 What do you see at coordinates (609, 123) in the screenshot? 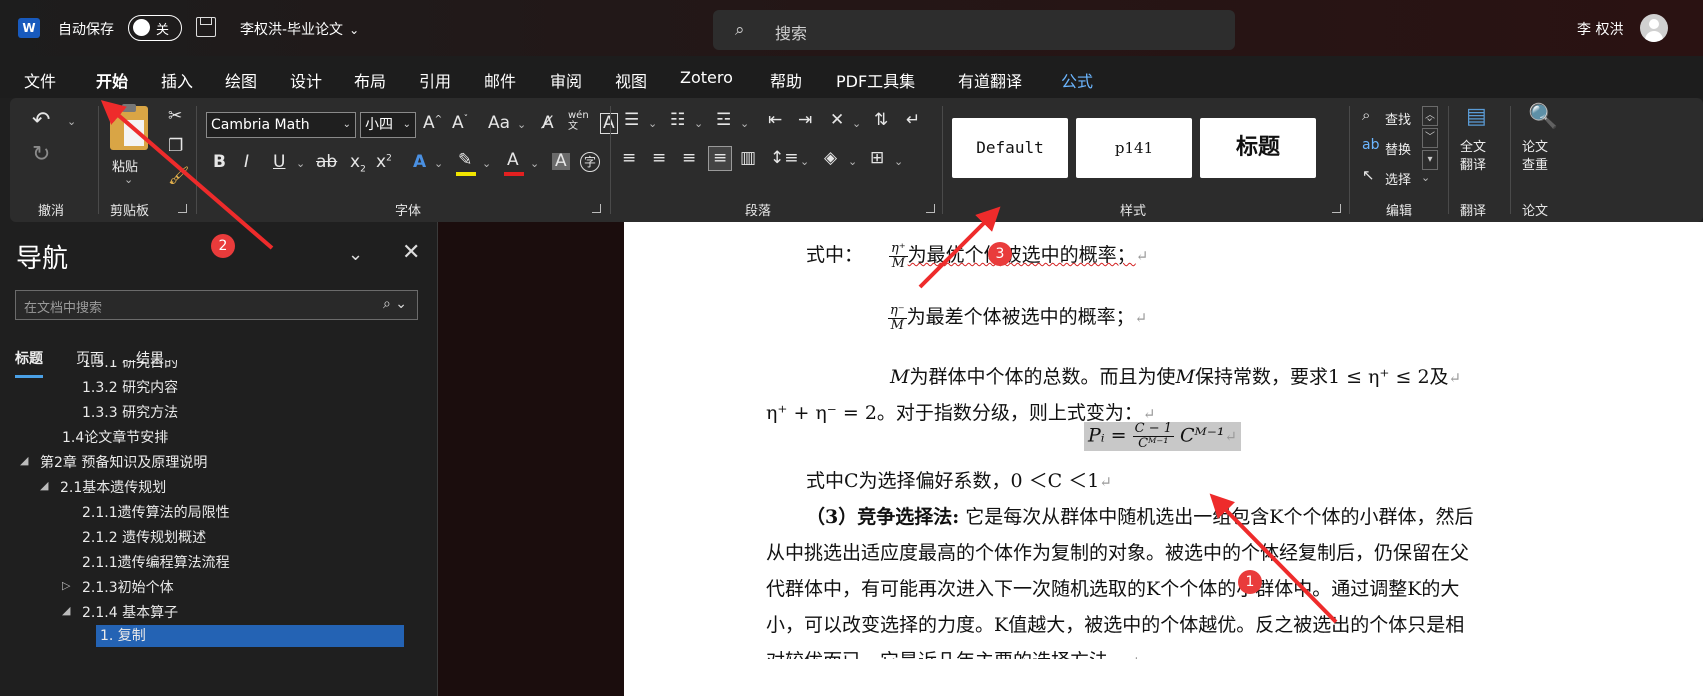
I see `character-border-icon: A` at bounding box center [609, 123].